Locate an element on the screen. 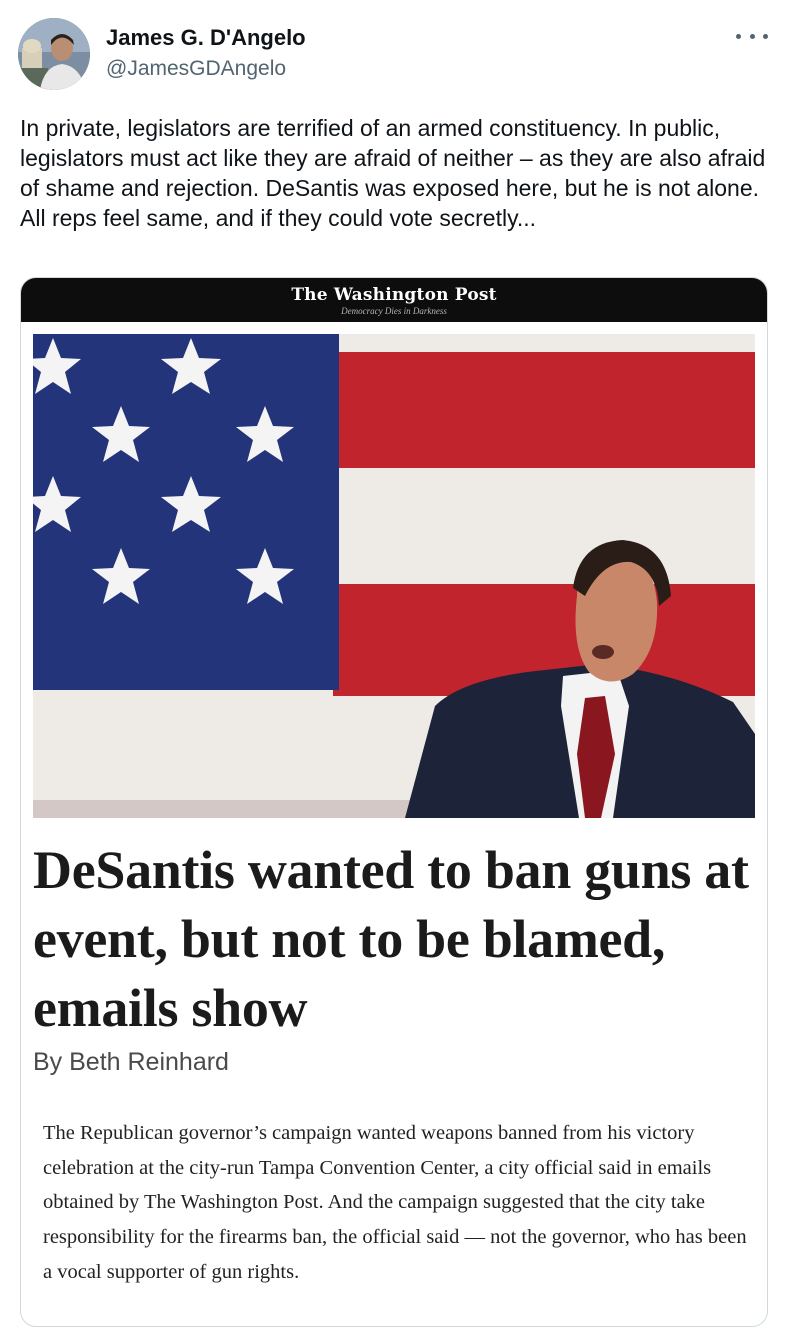  article-byline: By Beth Reinhard is located at coordinates (131, 1062).